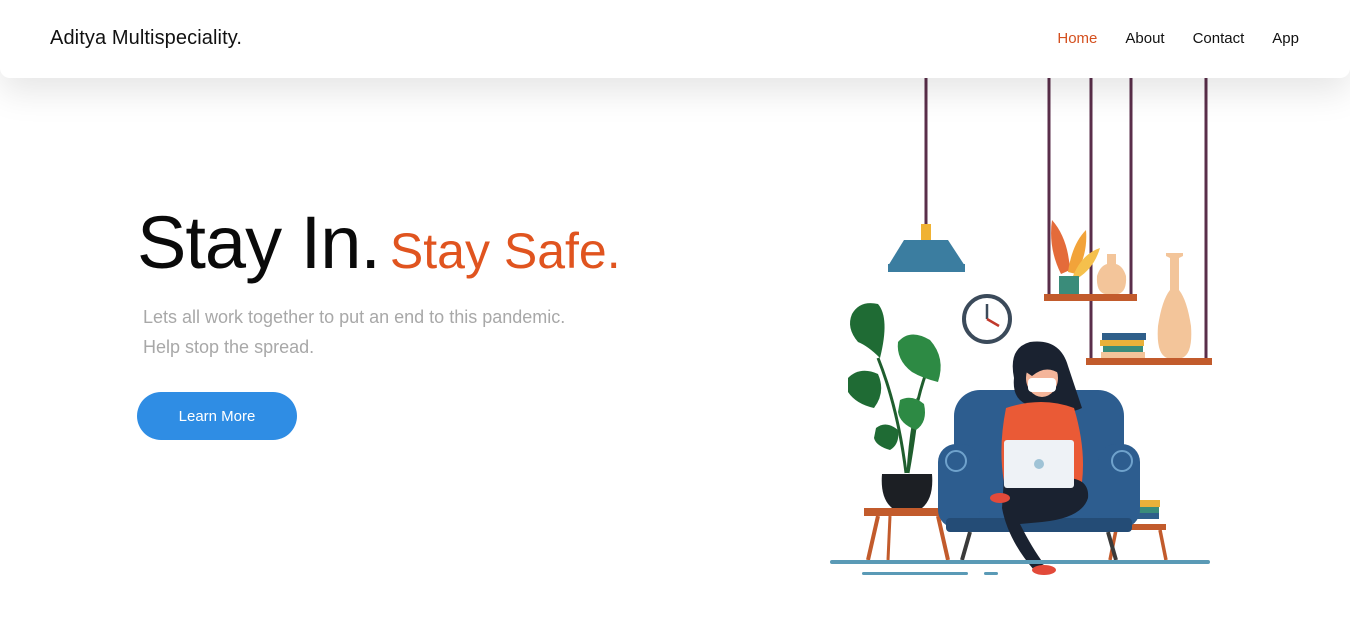 The height and width of the screenshot is (633, 1350). Describe the element at coordinates (894, 405) in the screenshot. I see `potted-plant` at that location.